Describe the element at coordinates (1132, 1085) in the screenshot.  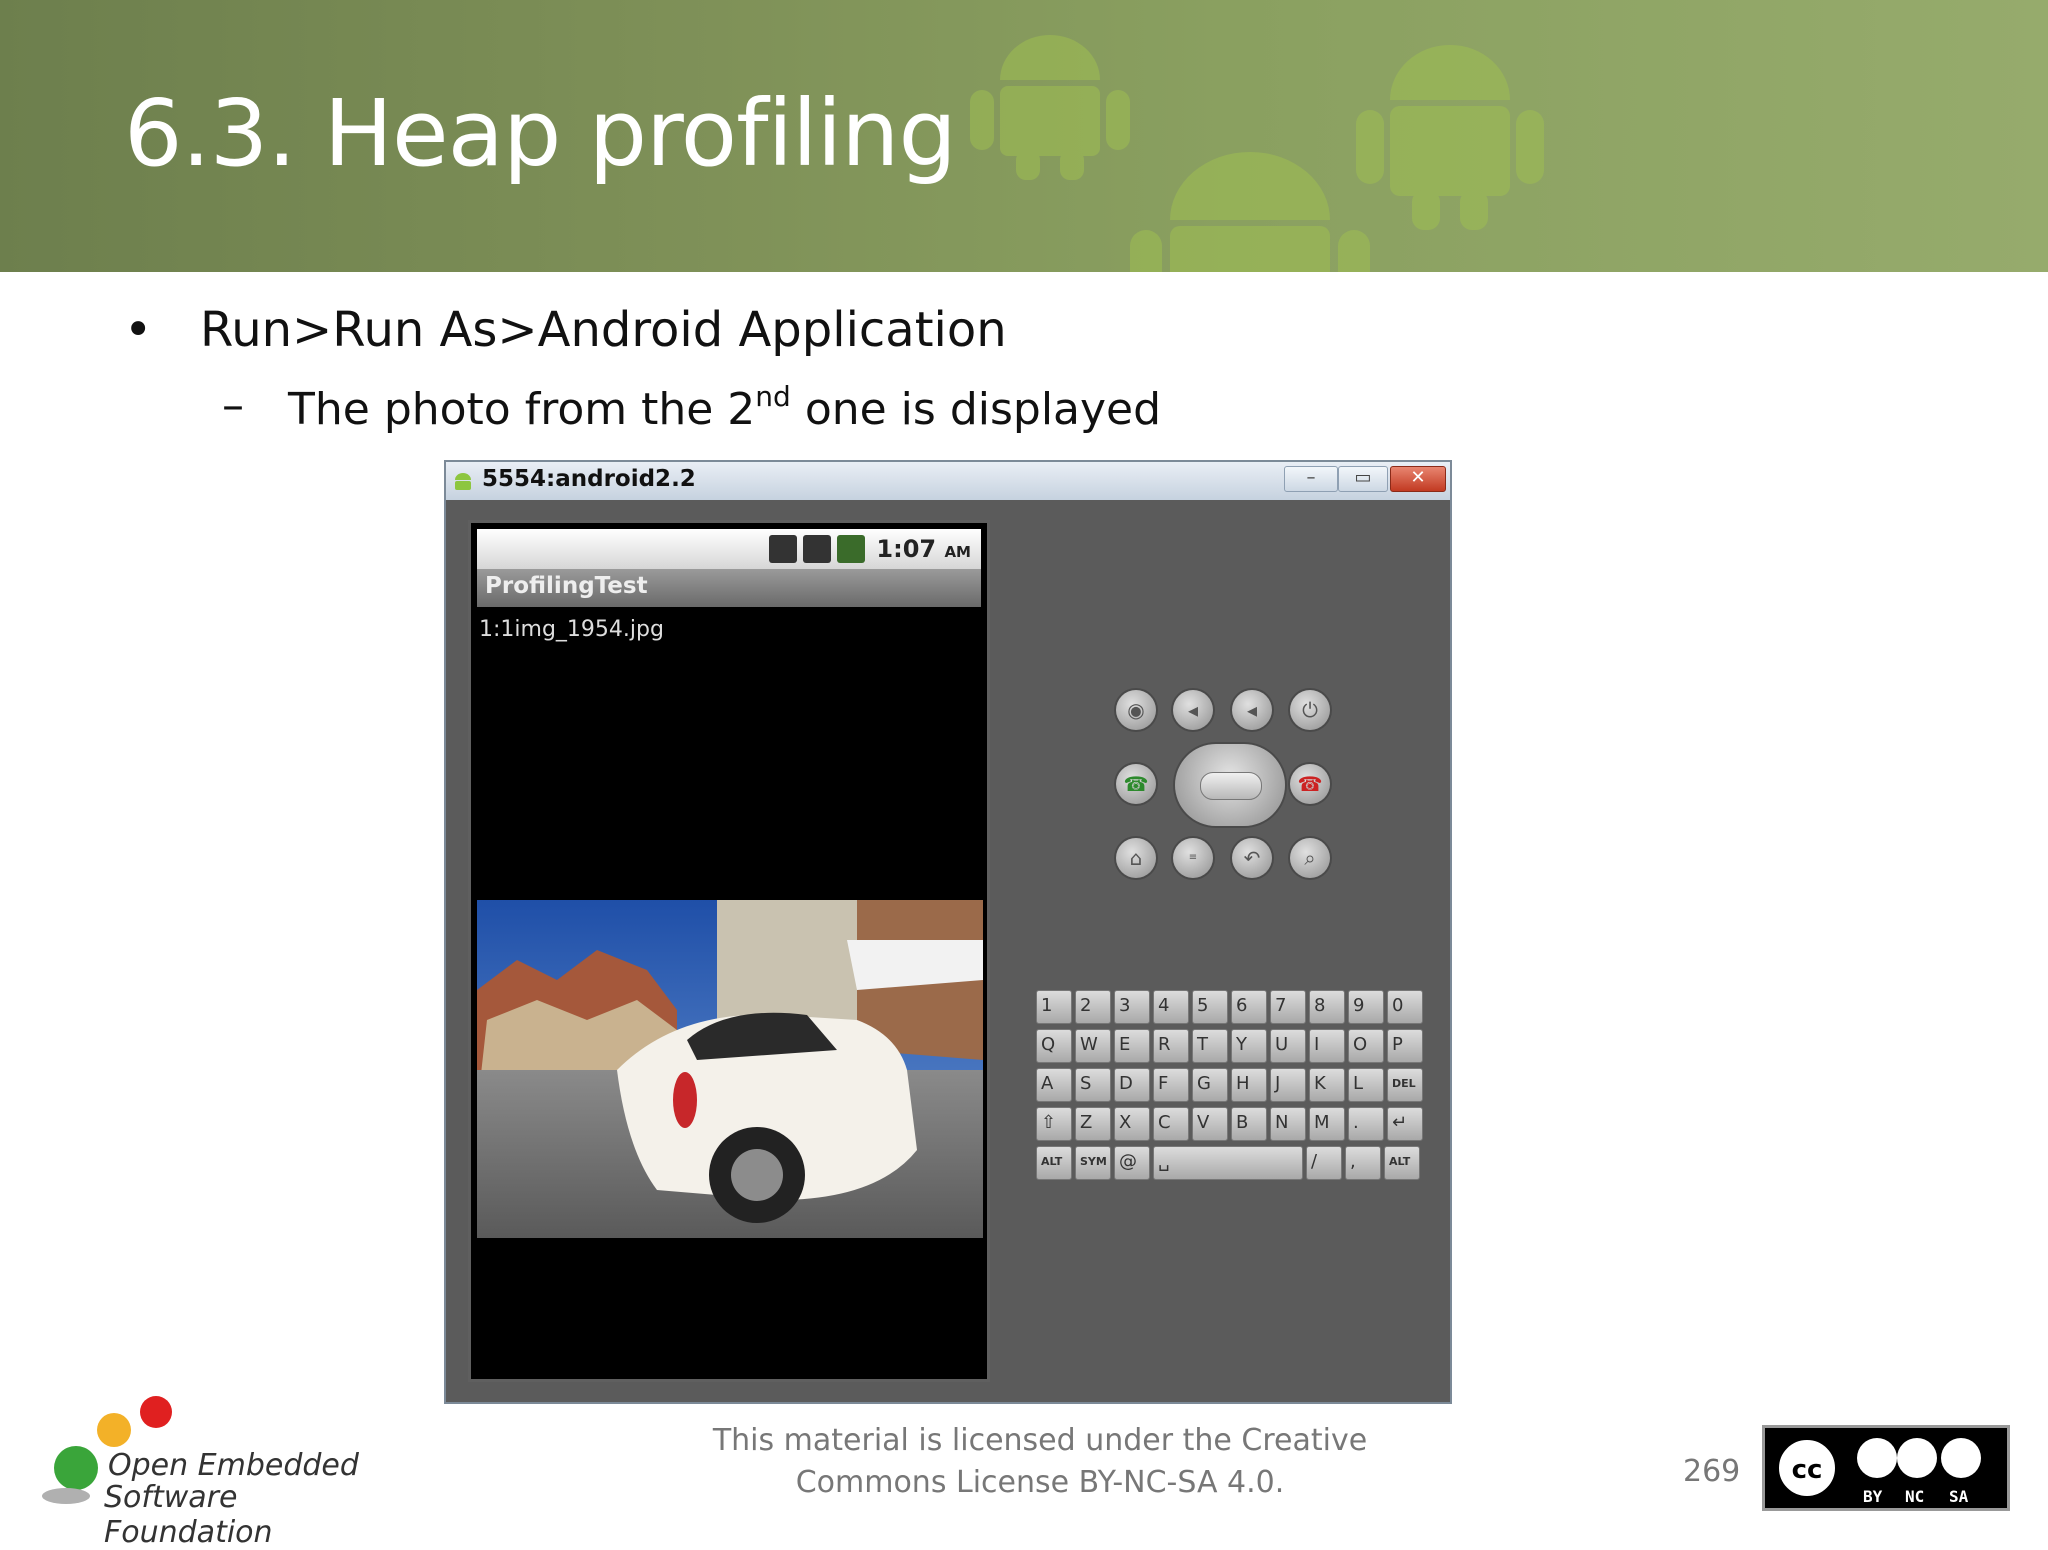
I see `keyboard-key: D` at that location.